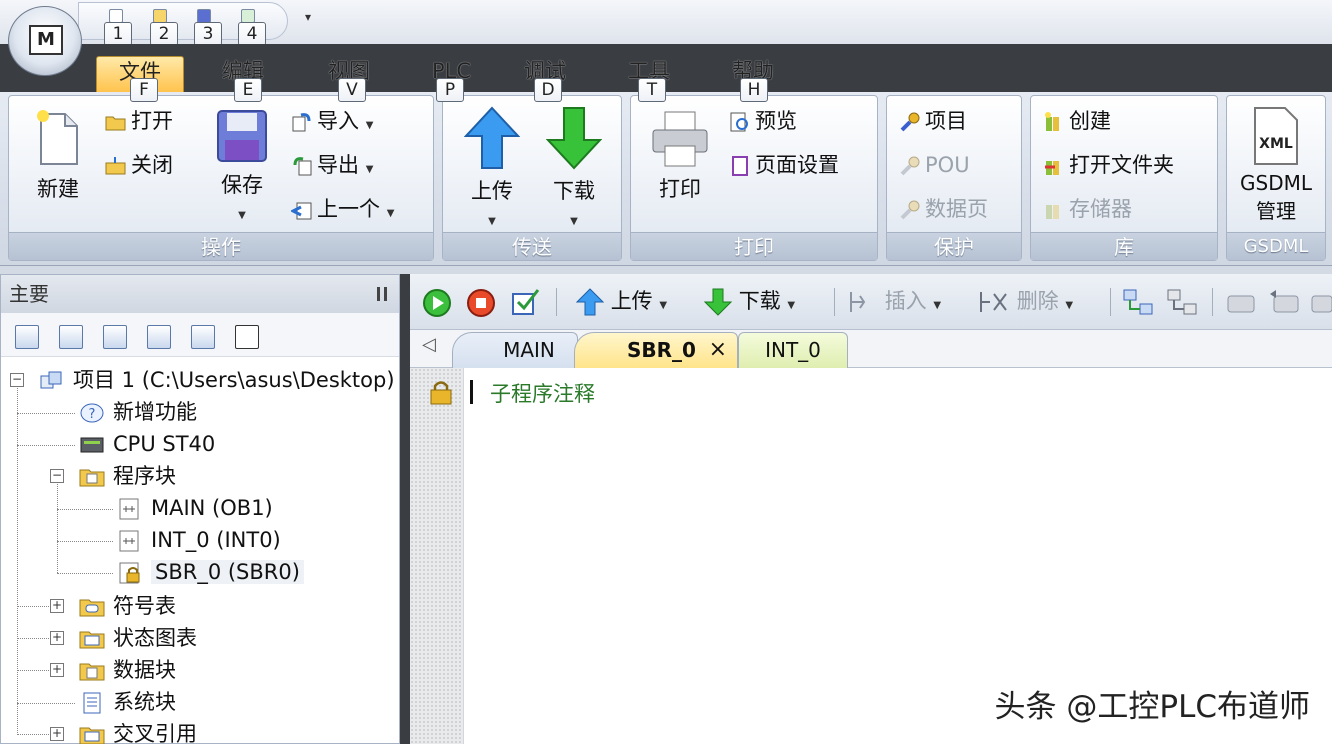 Image resolution: width=1332 pixels, height=744 pixels. I want to click on int0-label: INT_0 (INT0), so click(216, 540).